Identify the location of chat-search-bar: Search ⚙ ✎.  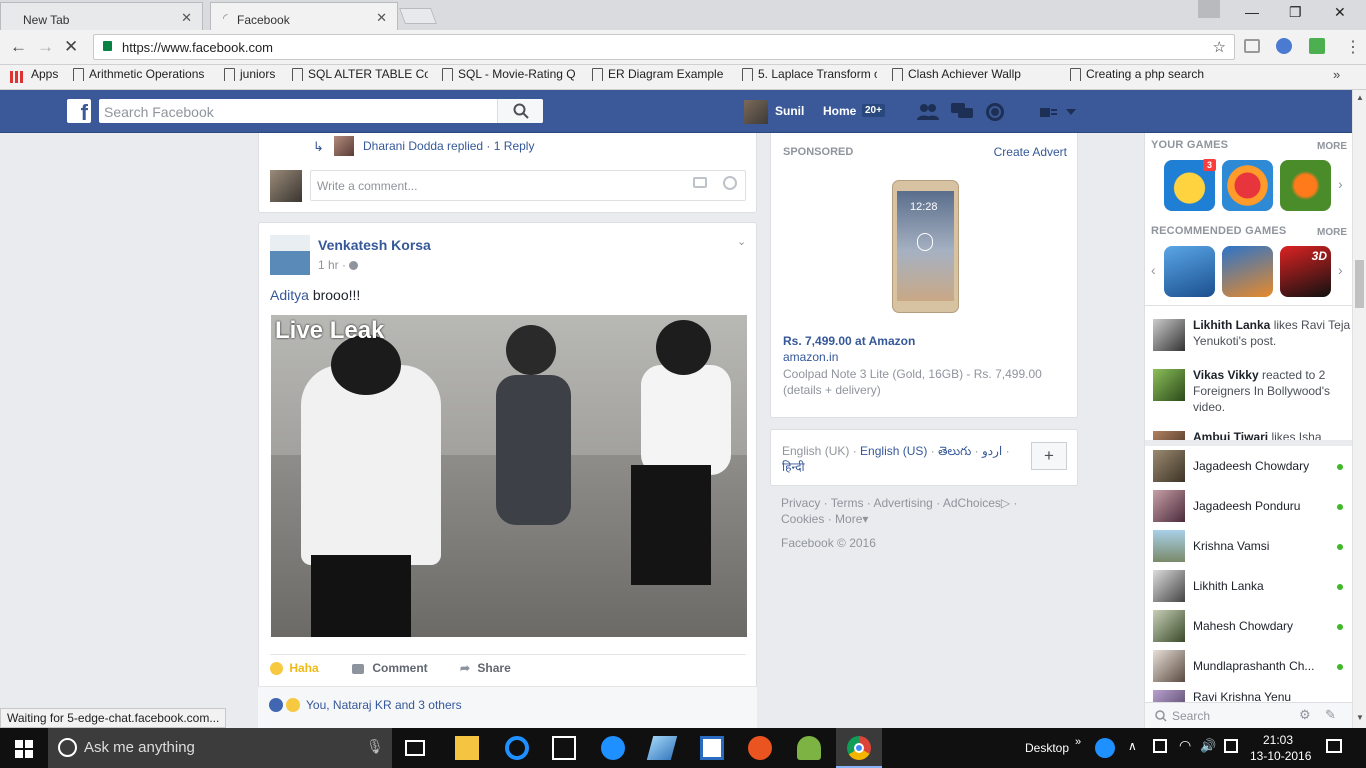
(1249, 715).